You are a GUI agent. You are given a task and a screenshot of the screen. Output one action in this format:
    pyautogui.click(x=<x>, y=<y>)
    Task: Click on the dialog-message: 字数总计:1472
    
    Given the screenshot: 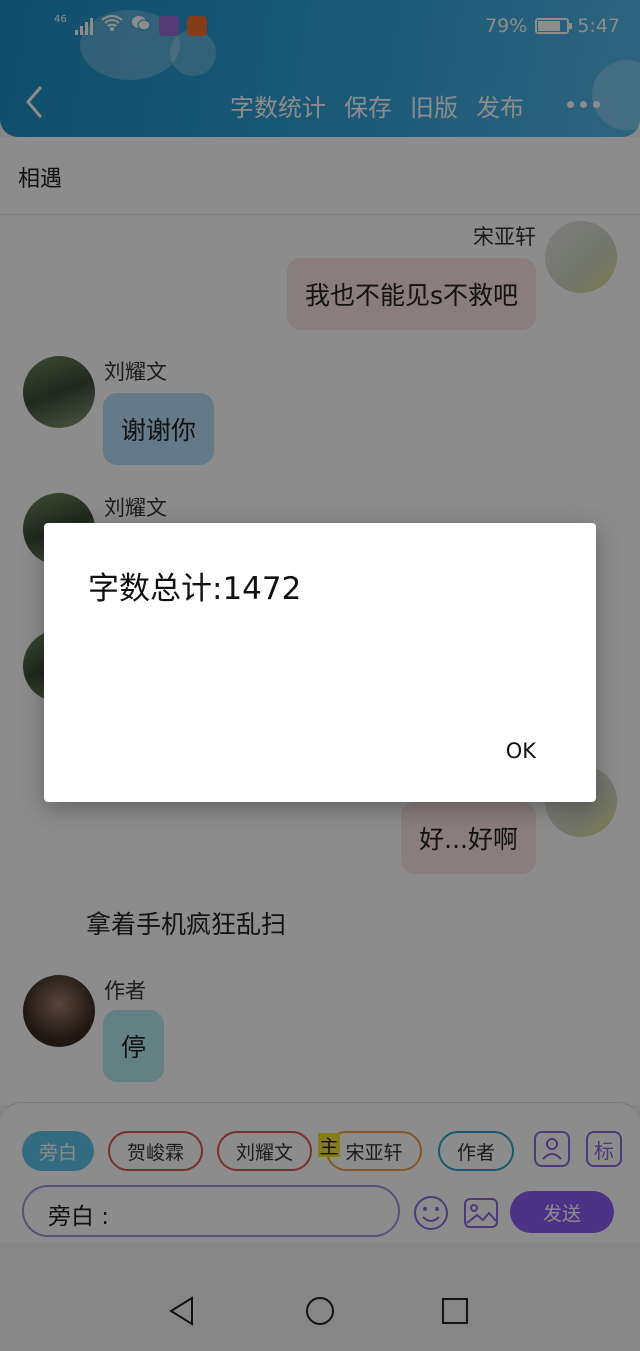 What is the action you would take?
    pyautogui.click(x=195, y=589)
    